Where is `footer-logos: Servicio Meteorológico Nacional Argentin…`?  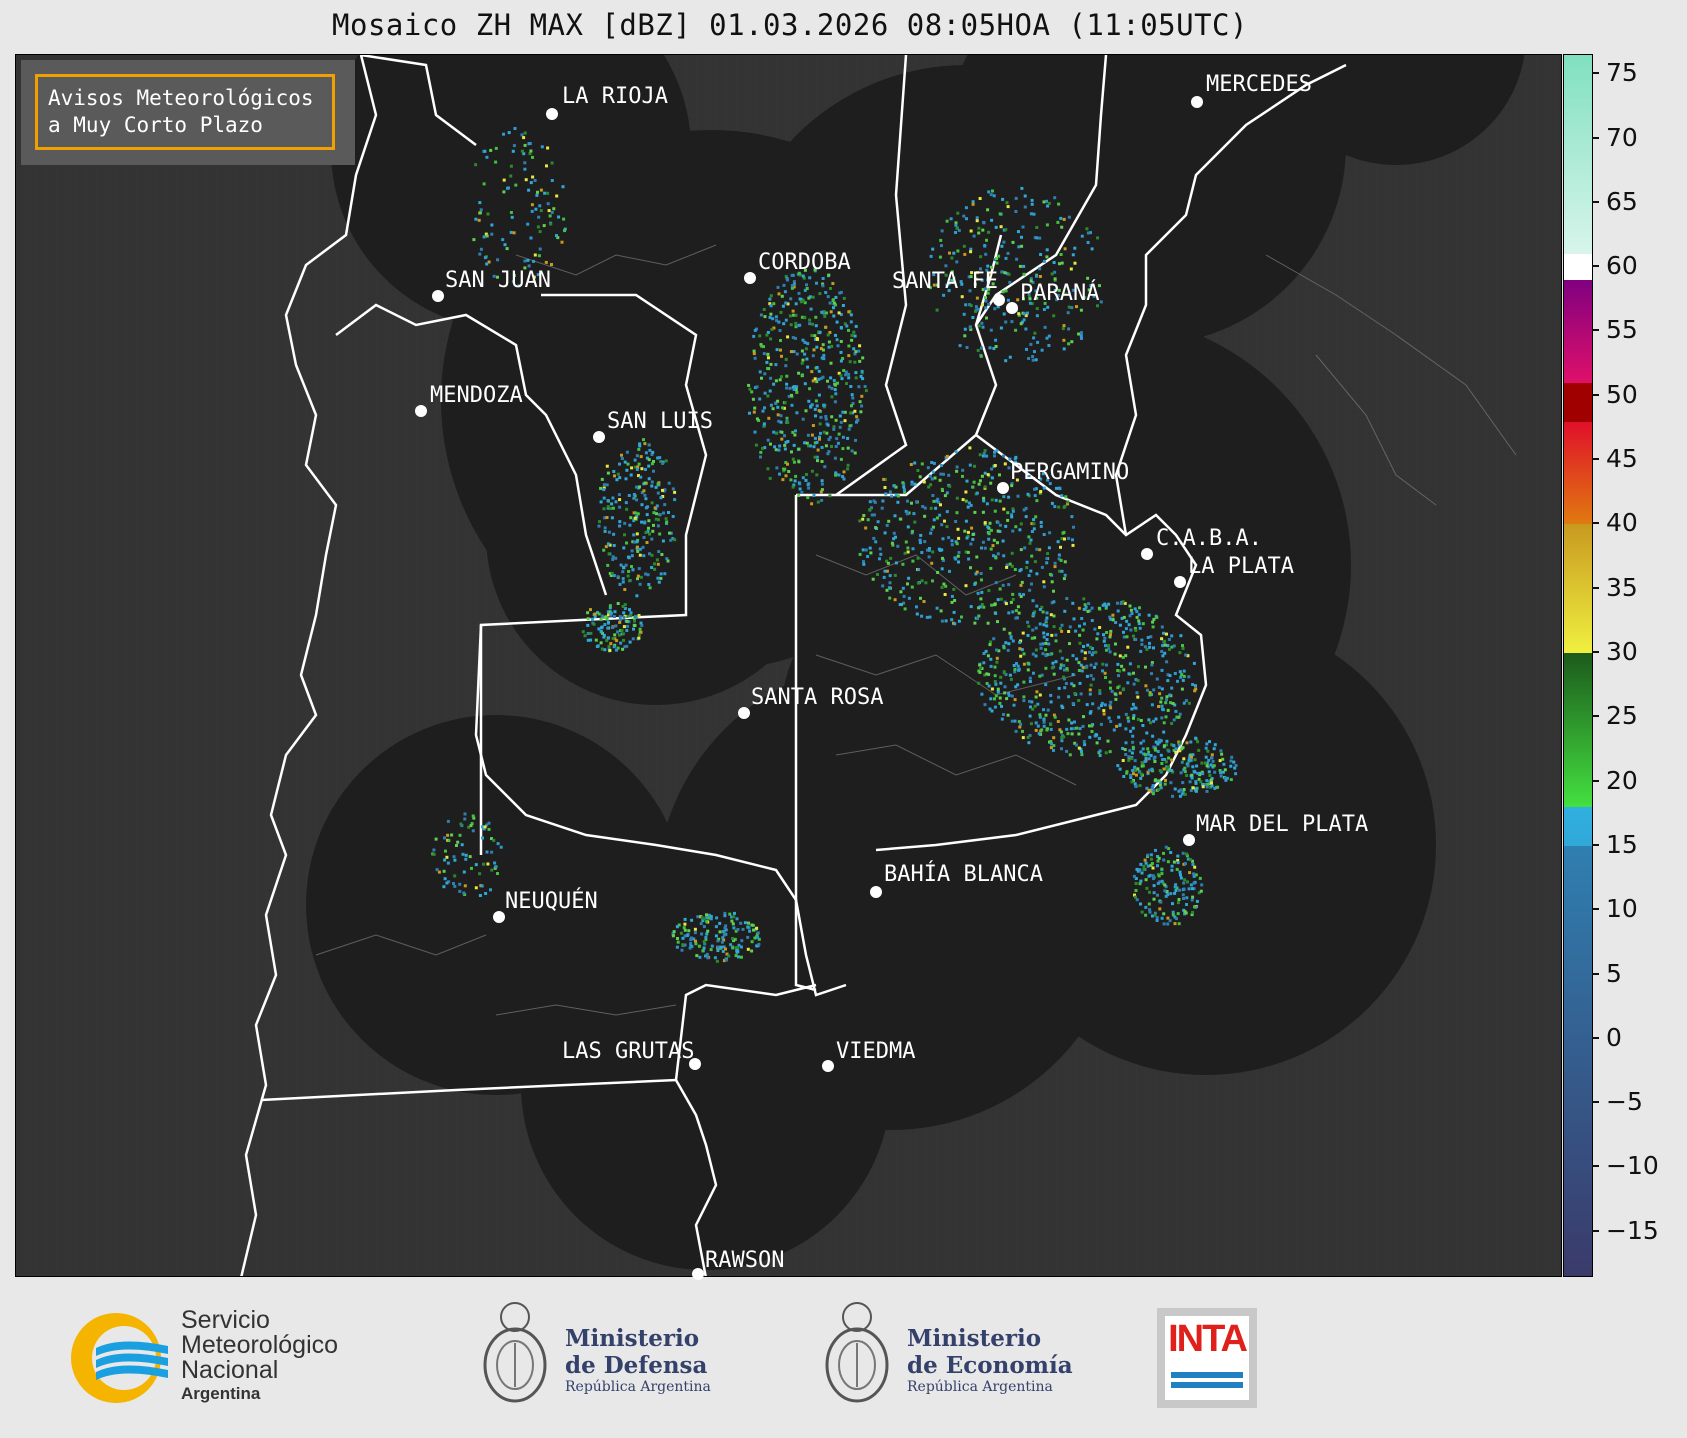
footer-logos: Servicio Meteorológico Nacional Argentin… is located at coordinates (843, 1359).